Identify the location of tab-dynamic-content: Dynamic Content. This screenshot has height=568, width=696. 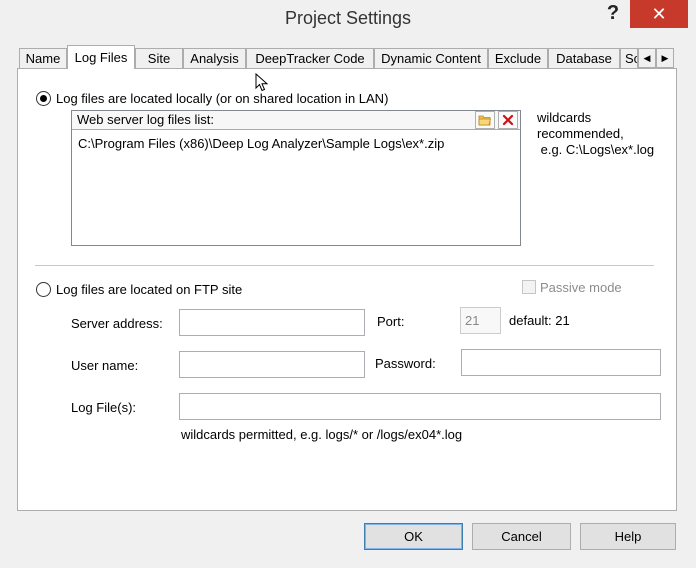
(431, 58).